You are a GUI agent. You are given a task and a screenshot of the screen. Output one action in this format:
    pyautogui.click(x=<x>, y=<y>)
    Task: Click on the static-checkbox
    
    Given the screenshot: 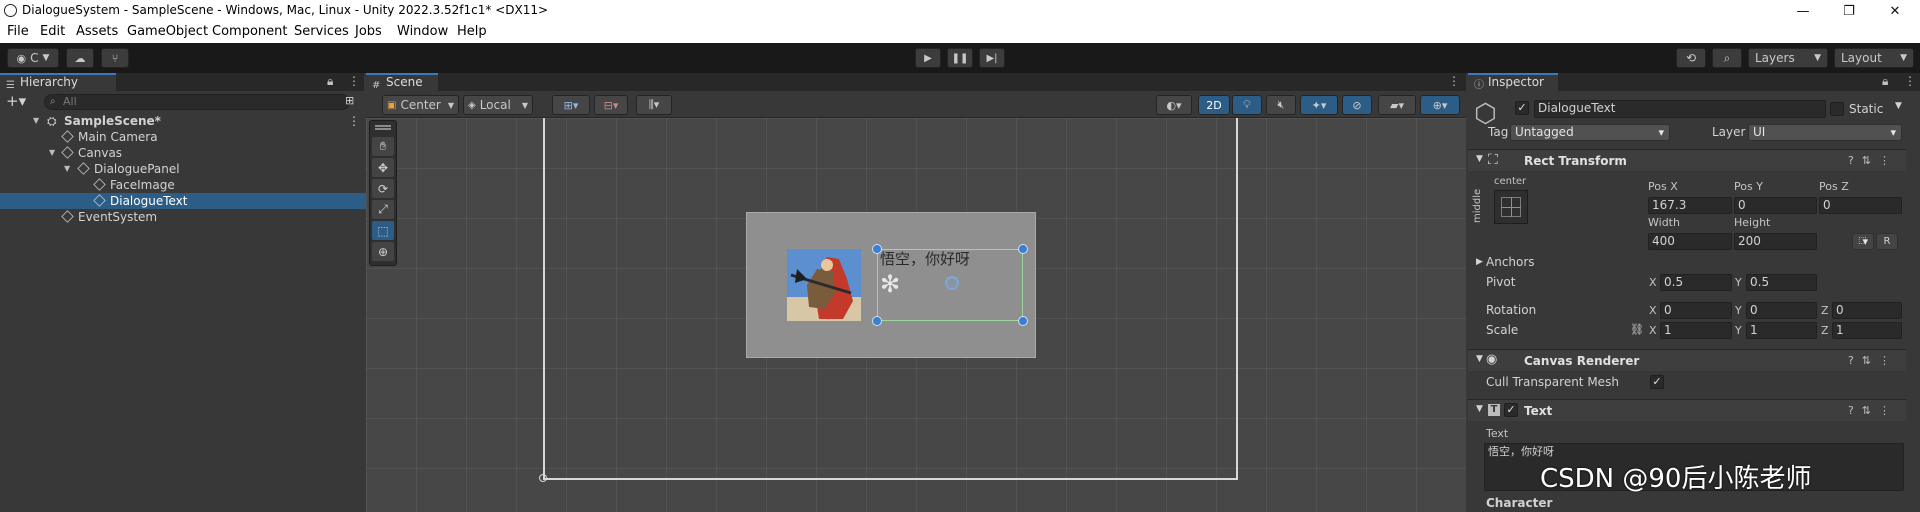 What is the action you would take?
    pyautogui.click(x=1837, y=109)
    